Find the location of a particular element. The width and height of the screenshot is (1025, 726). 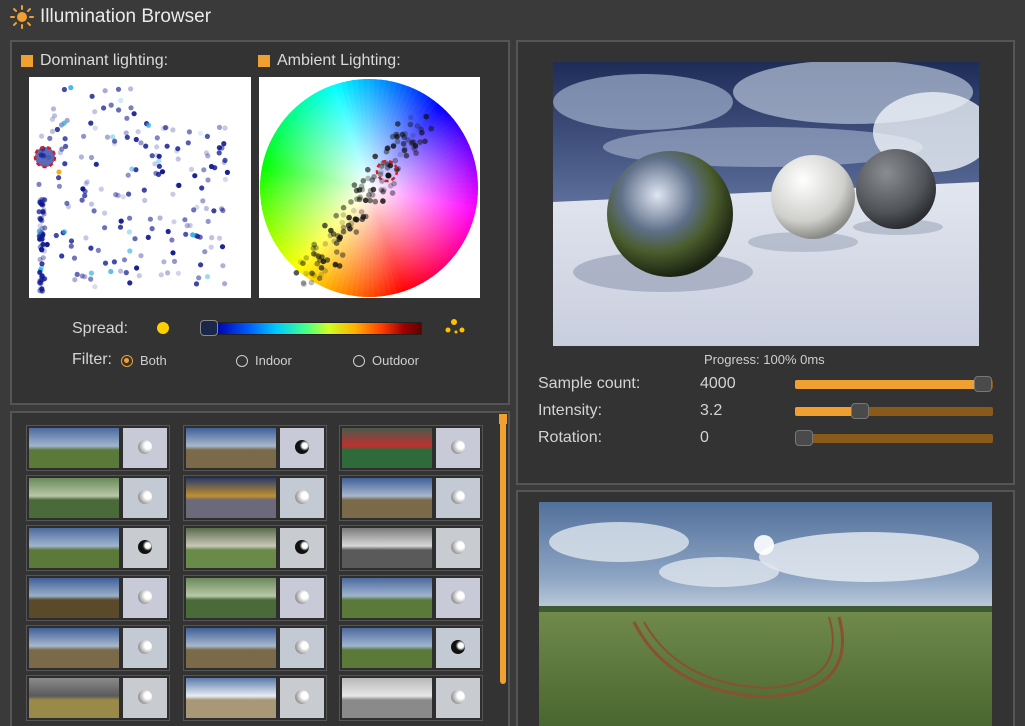

filter-outdoor-radio: Outdoor is located at coordinates (386, 360).